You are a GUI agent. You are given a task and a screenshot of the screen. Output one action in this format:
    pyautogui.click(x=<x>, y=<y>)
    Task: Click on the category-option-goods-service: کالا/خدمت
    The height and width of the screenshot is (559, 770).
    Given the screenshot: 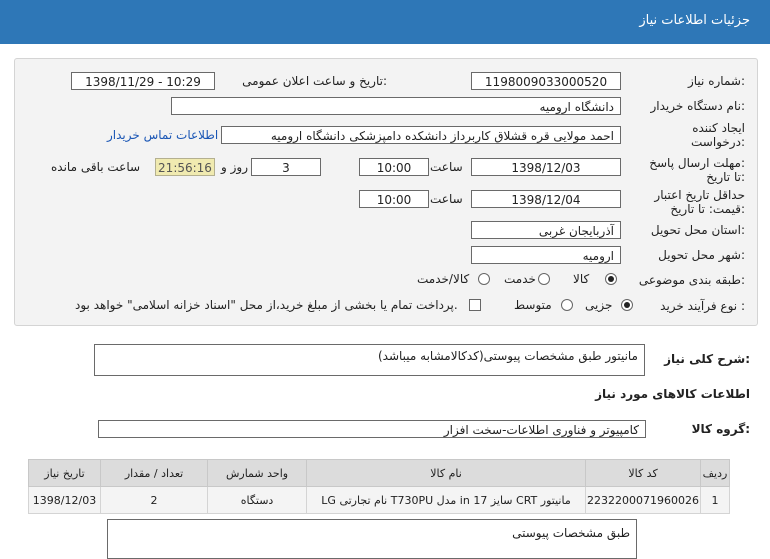 What is the action you would take?
    pyautogui.click(x=443, y=279)
    